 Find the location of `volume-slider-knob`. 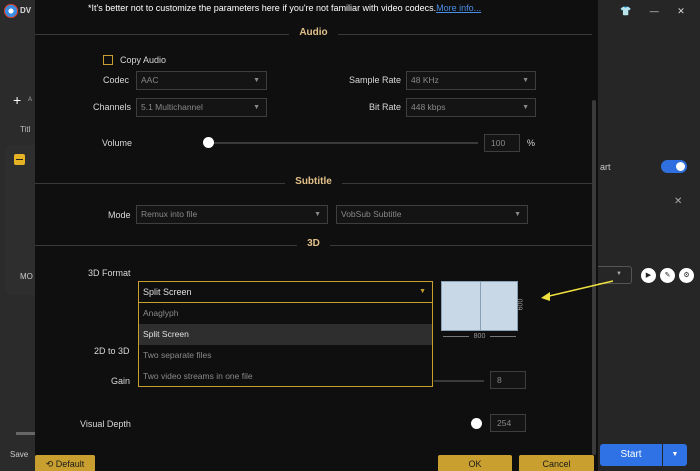

volume-slider-knob is located at coordinates (208, 142).